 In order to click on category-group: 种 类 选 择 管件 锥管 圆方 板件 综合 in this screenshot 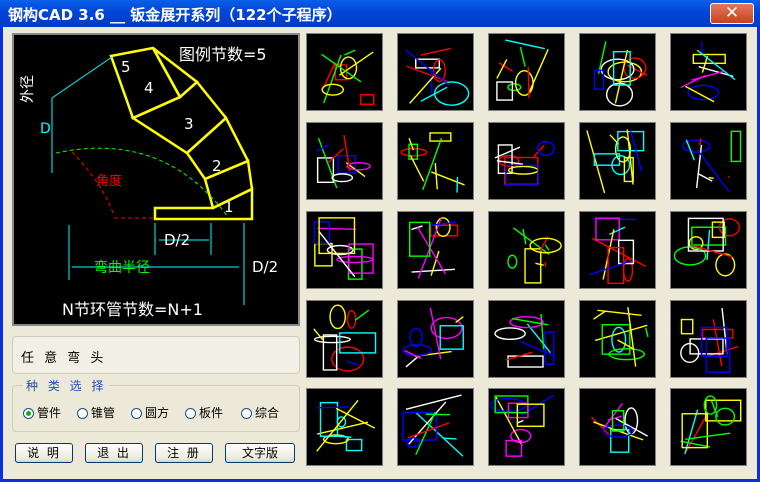, I will do `click(156, 404)`.